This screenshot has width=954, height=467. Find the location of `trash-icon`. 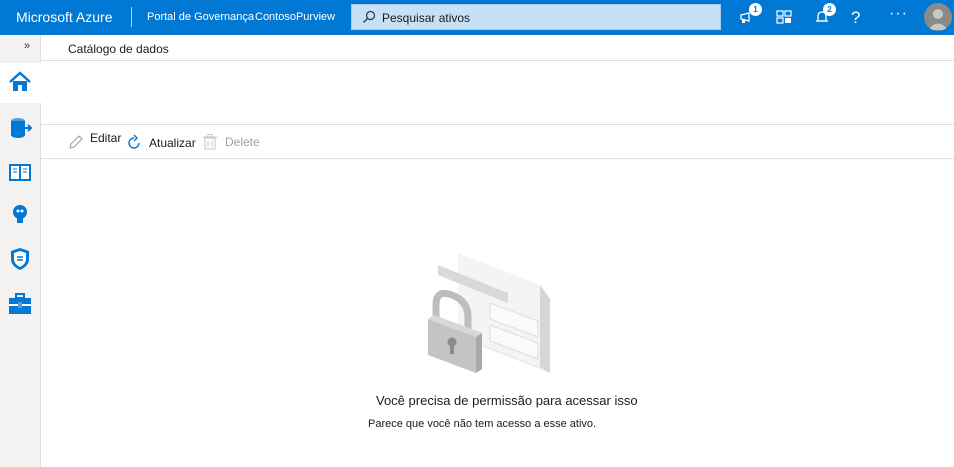

trash-icon is located at coordinates (210, 142).